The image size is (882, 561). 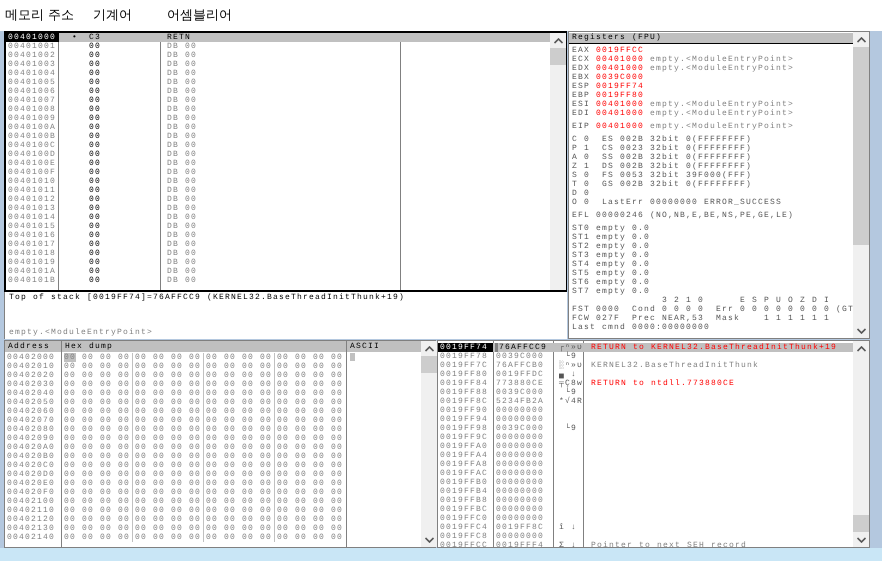 I want to click on stack-row: 0019FF84 773880CE ╤Ç8w RETURN to ntdll.773880CE, so click(x=645, y=383).